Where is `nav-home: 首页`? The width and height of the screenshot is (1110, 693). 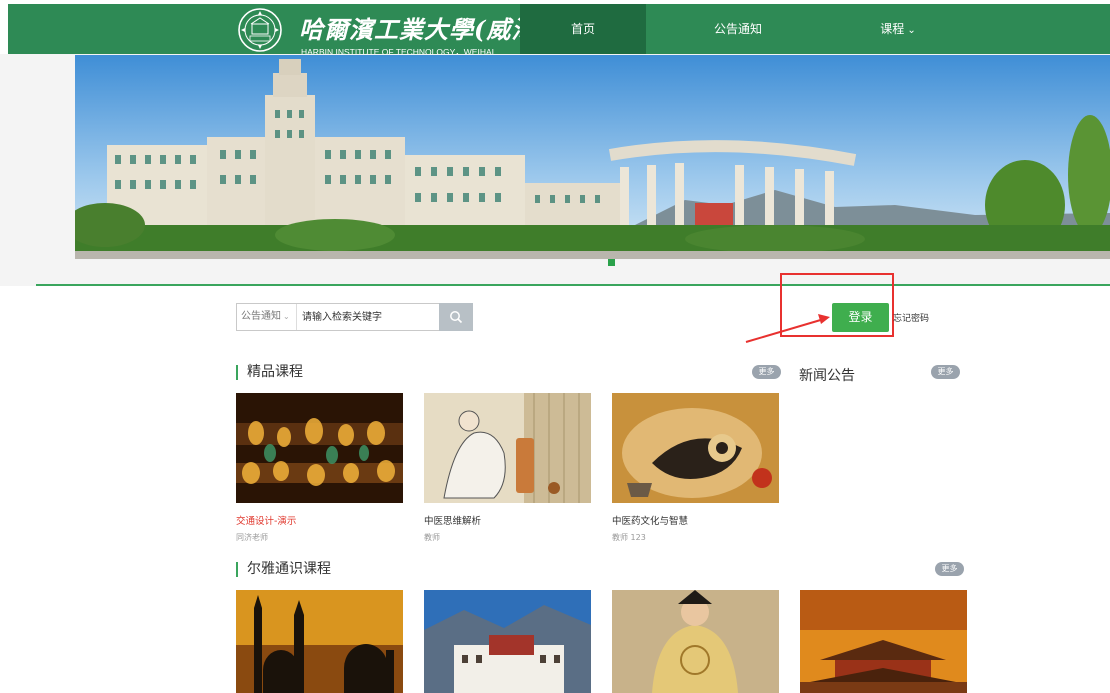
nav-home: 首页 is located at coordinates (583, 29).